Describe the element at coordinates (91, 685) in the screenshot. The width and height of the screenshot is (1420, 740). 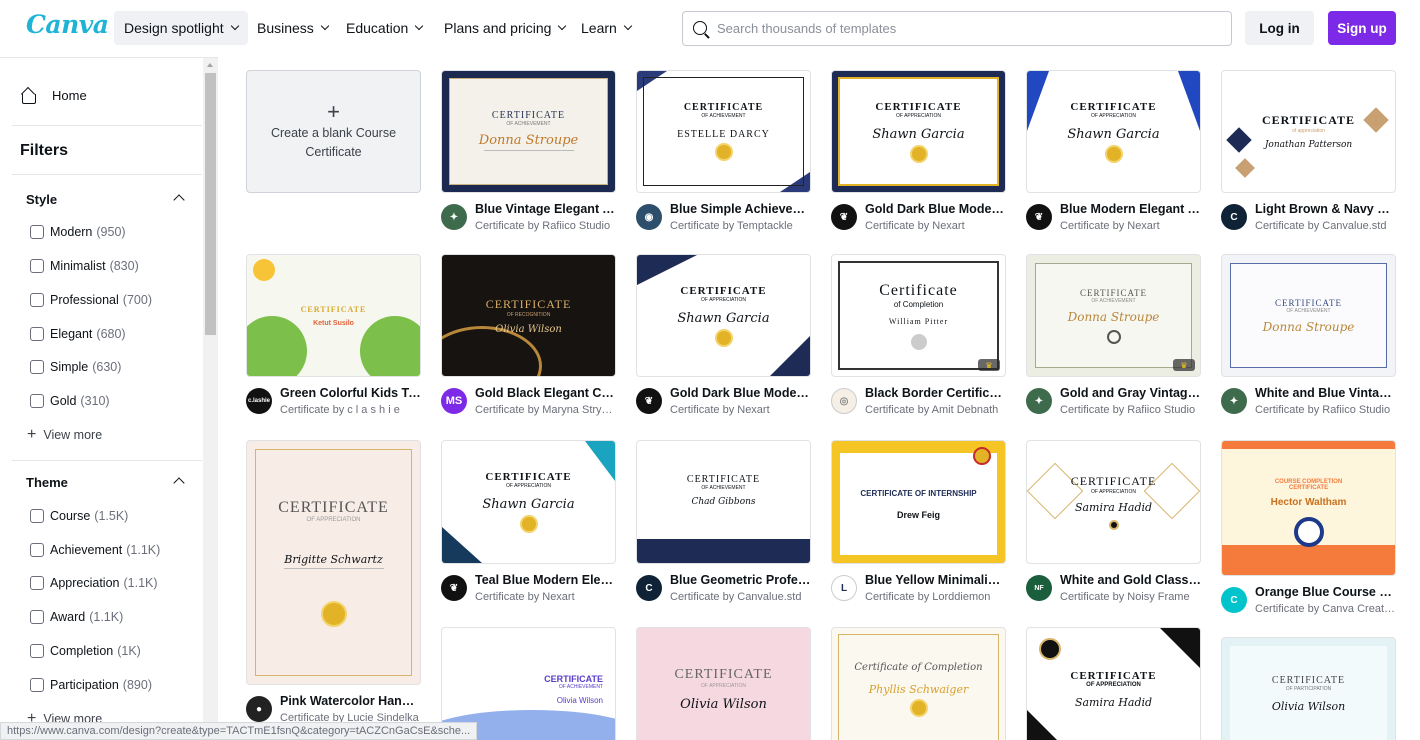
I see `filter-participation: Participation (890)` at that location.